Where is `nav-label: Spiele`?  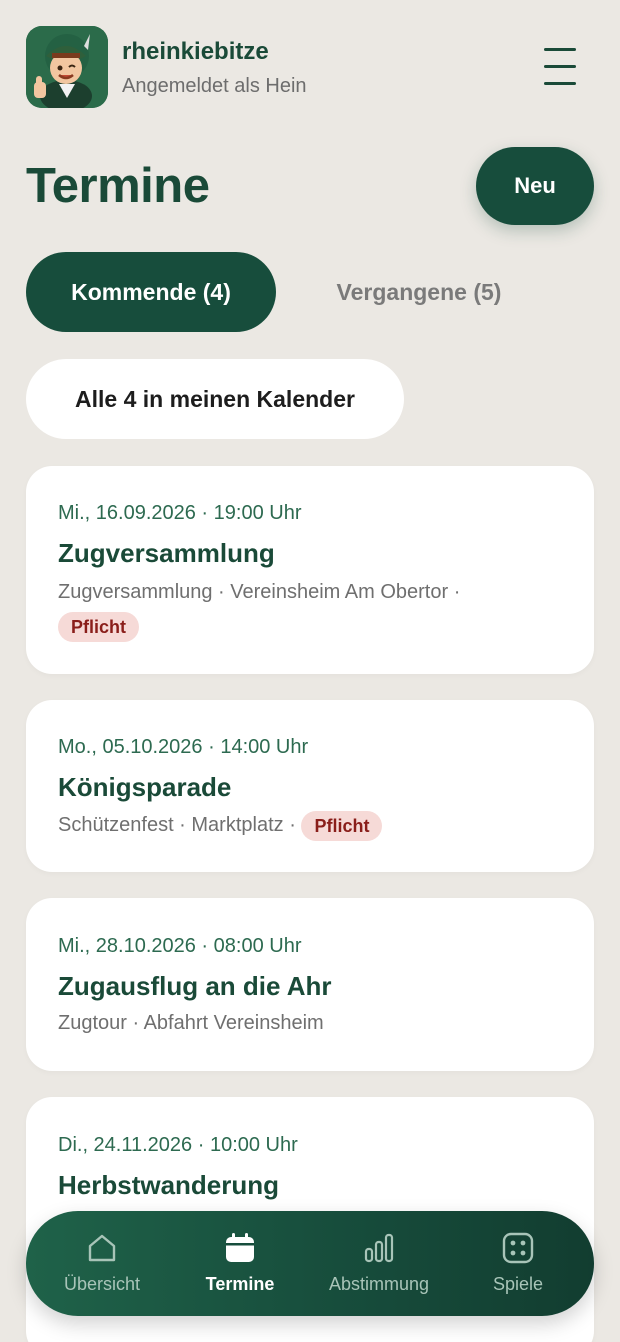 nav-label: Spiele is located at coordinates (518, 1284).